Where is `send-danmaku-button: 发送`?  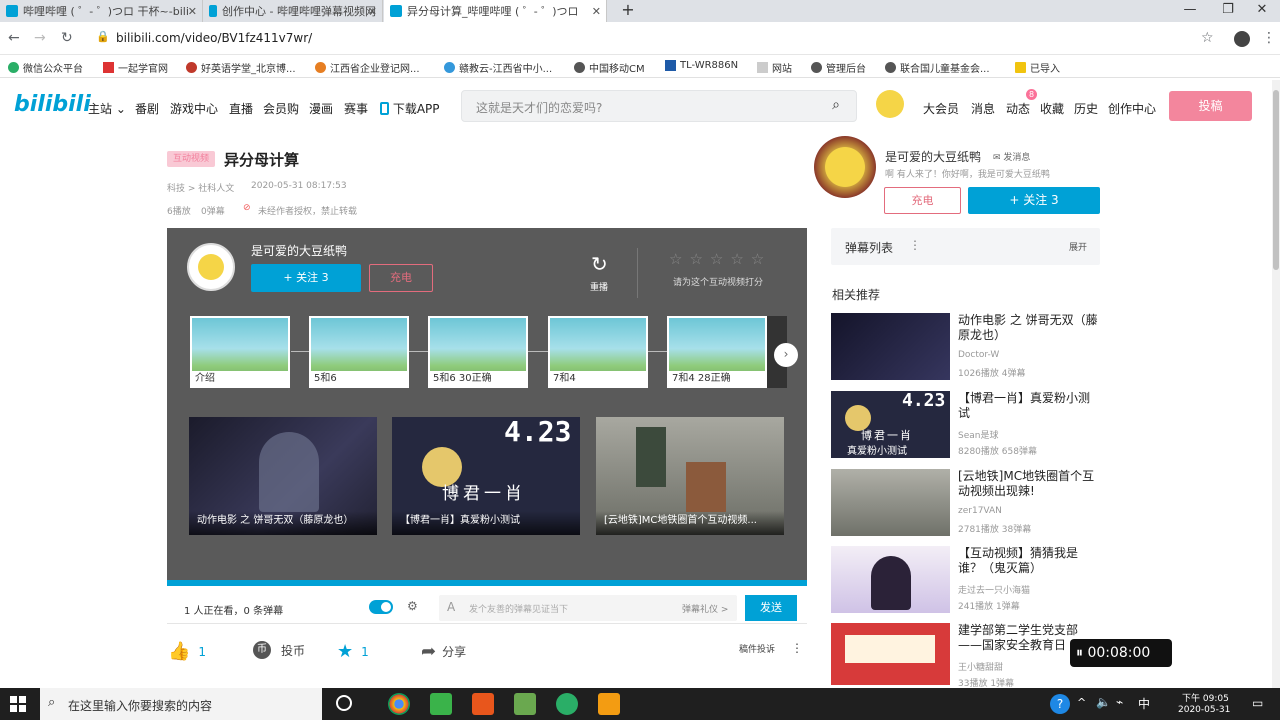
send-danmaku-button: 发送 is located at coordinates (771, 608).